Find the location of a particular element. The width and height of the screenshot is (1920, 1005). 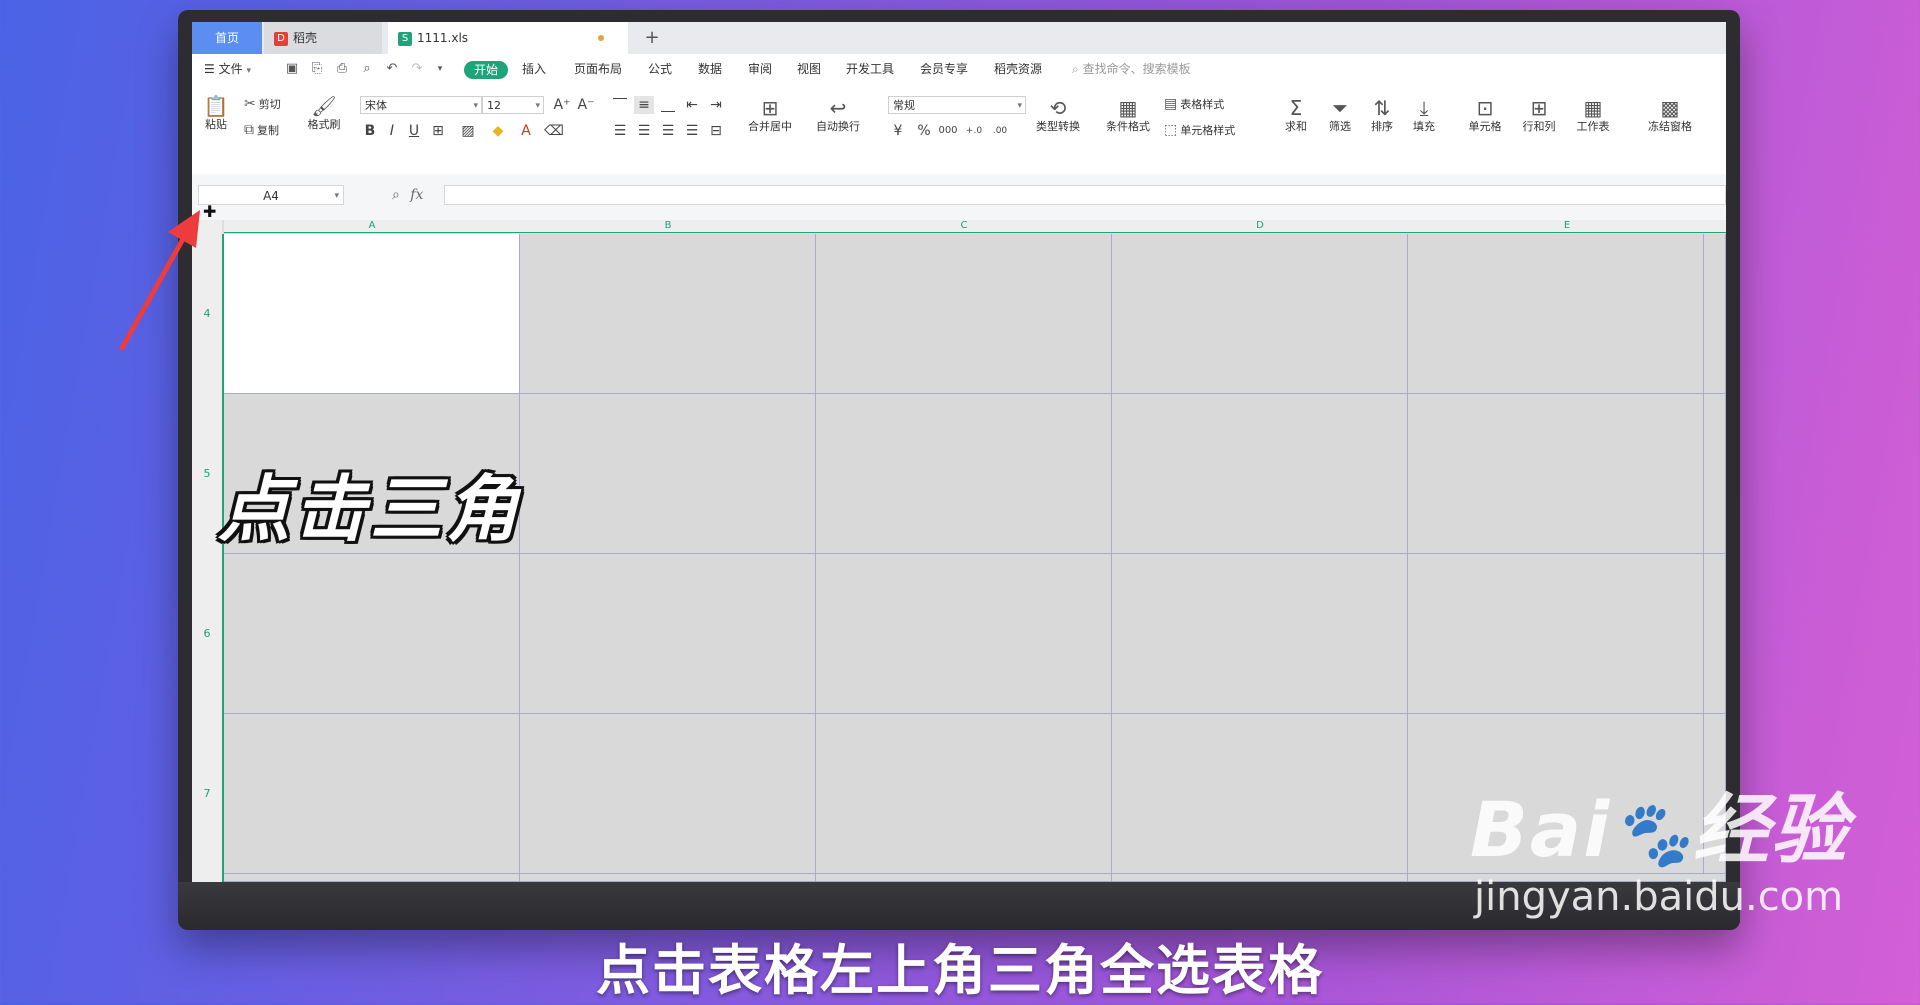

command-search: ⌕ 查找命令、搜索模板 is located at coordinates (1131, 69).